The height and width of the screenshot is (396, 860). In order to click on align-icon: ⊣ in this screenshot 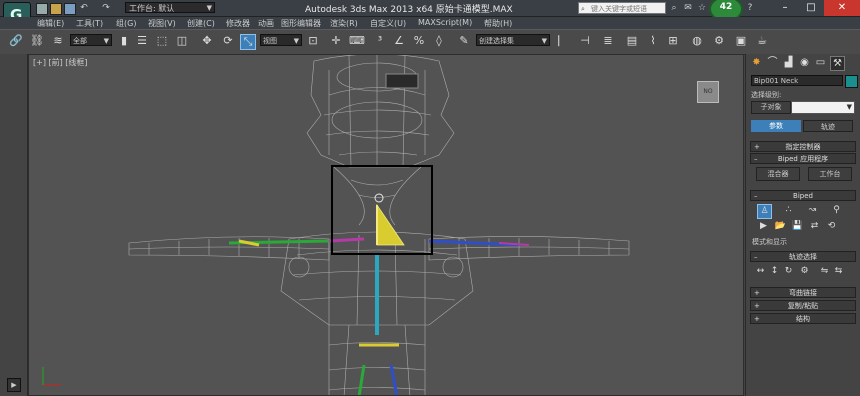, I will do `click(585, 41)`.